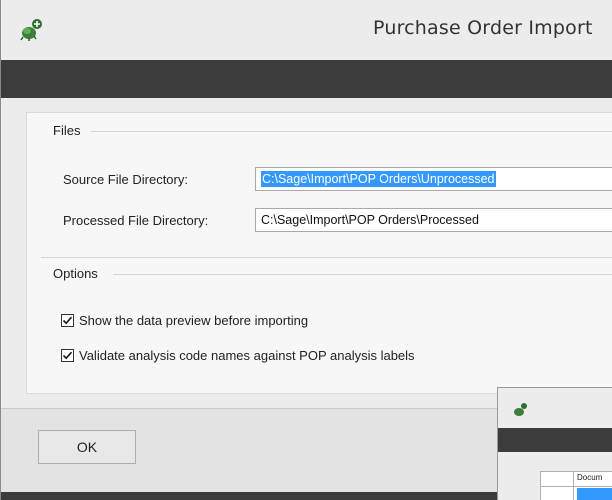  I want to click on source-directory-label: Source File Directory:, so click(125, 179).